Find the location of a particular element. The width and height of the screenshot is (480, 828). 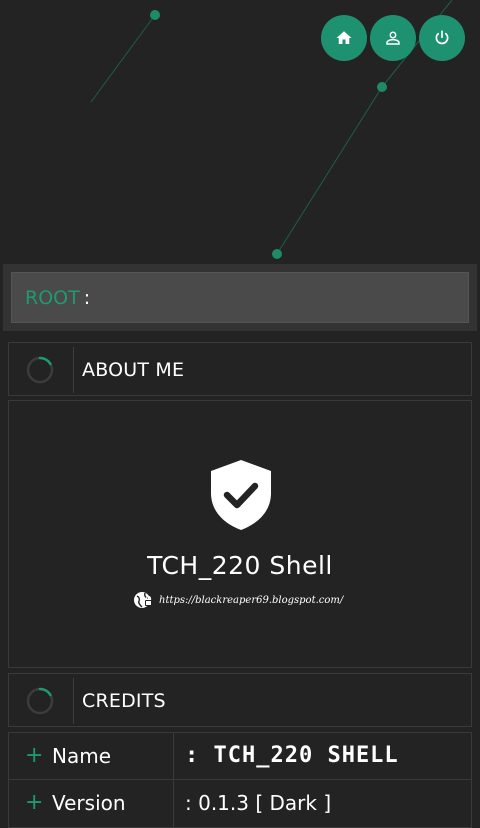

blog-link-row: https://blackreaper69.blogspot.com/ is located at coordinates (238, 600).